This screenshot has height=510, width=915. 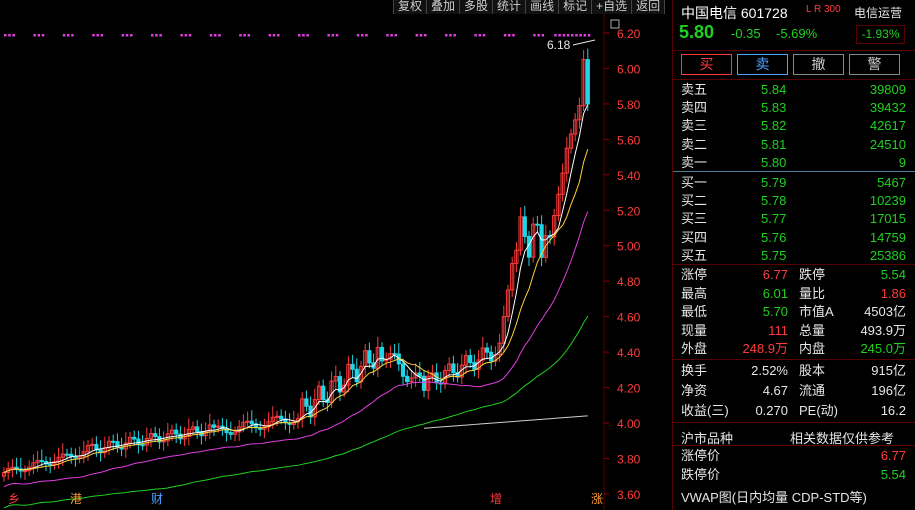 I want to click on toolbar-button: 画线, so click(x=542, y=7).